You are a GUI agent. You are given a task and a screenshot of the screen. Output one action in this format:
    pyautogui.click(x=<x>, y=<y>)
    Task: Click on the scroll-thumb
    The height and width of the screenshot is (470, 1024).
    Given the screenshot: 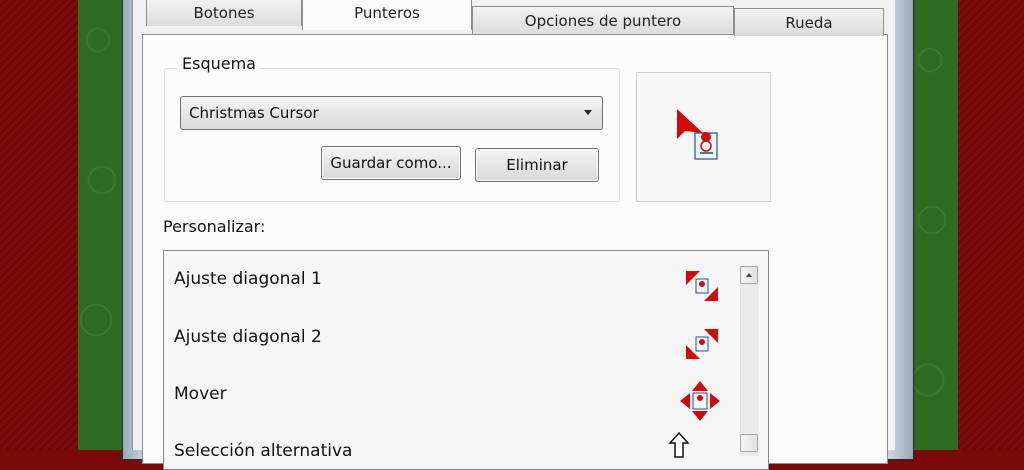 What is the action you would take?
    pyautogui.click(x=749, y=443)
    